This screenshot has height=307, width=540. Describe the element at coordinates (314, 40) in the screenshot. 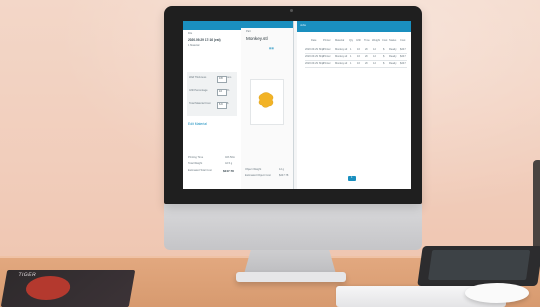

I see `column-header: Date` at that location.